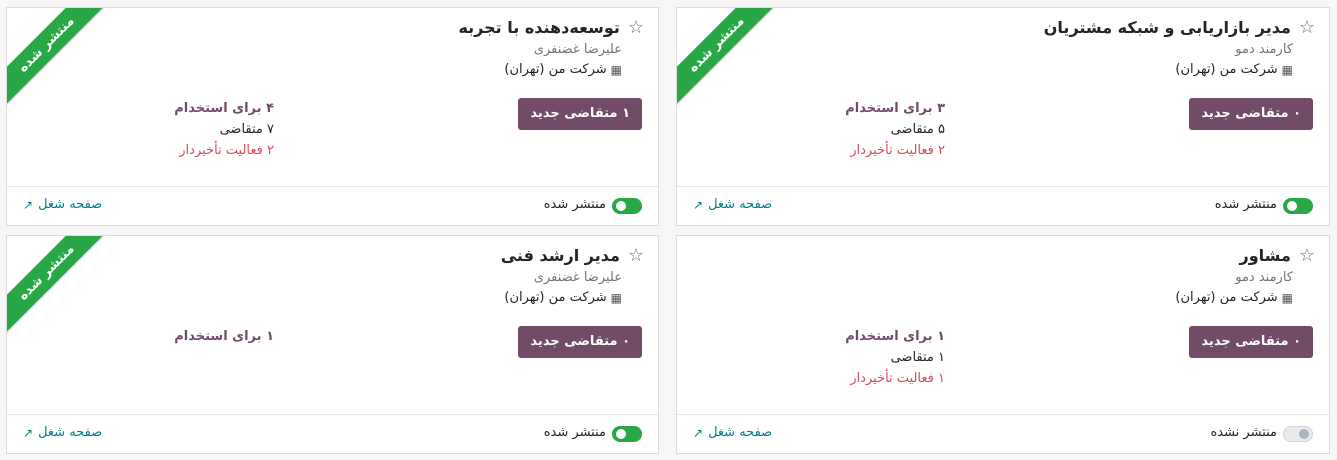 The height and width of the screenshot is (460, 1337). I want to click on applications-link: ۵ متقاضی, so click(895, 129).